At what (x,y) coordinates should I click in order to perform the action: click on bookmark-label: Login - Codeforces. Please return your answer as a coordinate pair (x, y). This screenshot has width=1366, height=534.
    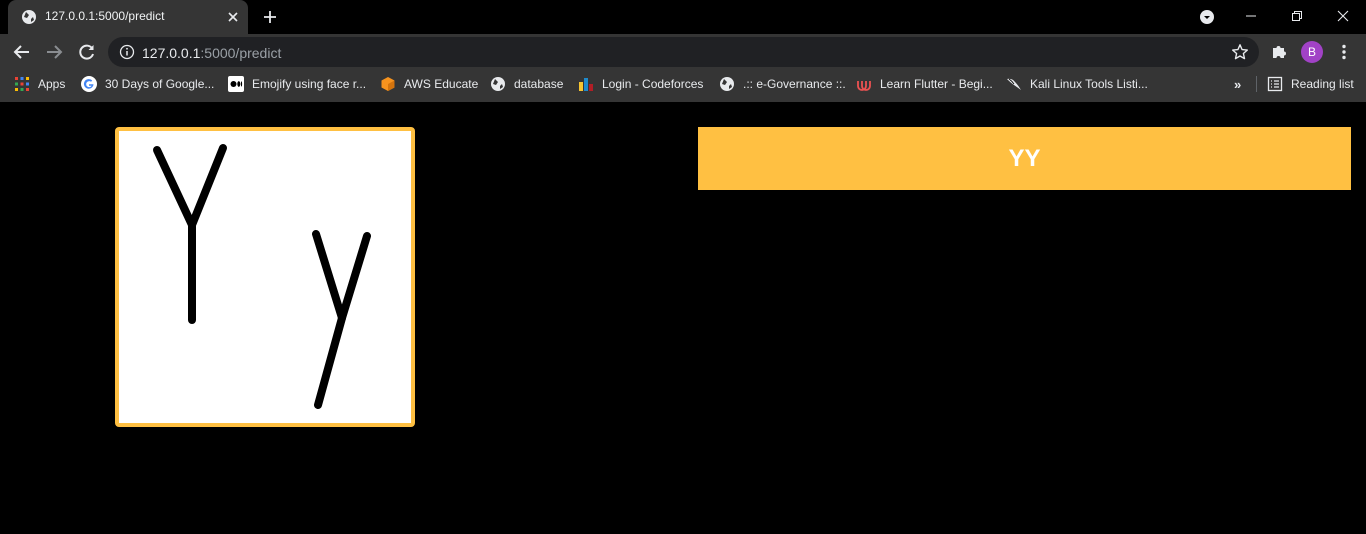
    Looking at the image, I should click on (653, 84).